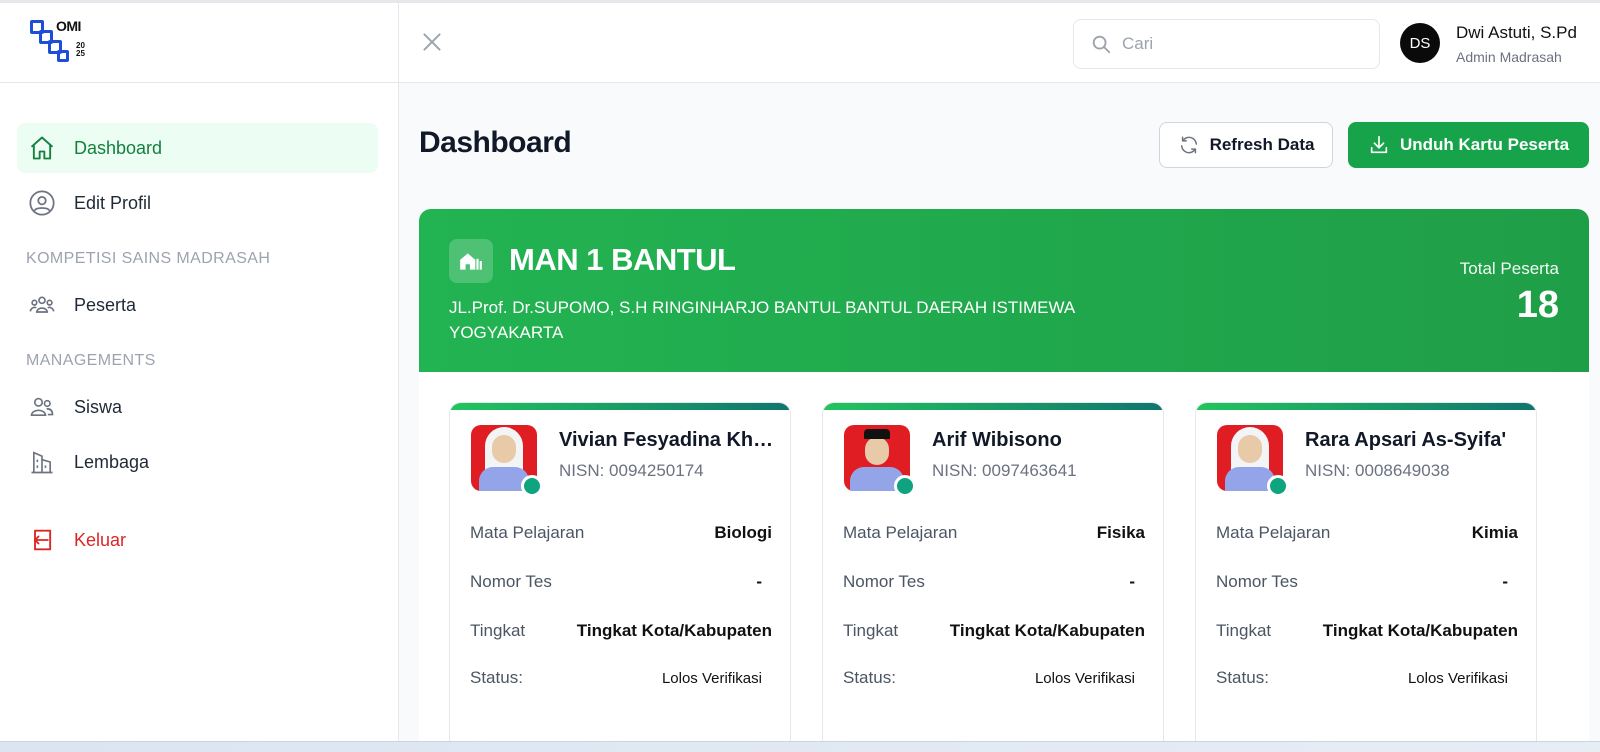  I want to click on refresh-data-label: Refresh Data, so click(1262, 144).